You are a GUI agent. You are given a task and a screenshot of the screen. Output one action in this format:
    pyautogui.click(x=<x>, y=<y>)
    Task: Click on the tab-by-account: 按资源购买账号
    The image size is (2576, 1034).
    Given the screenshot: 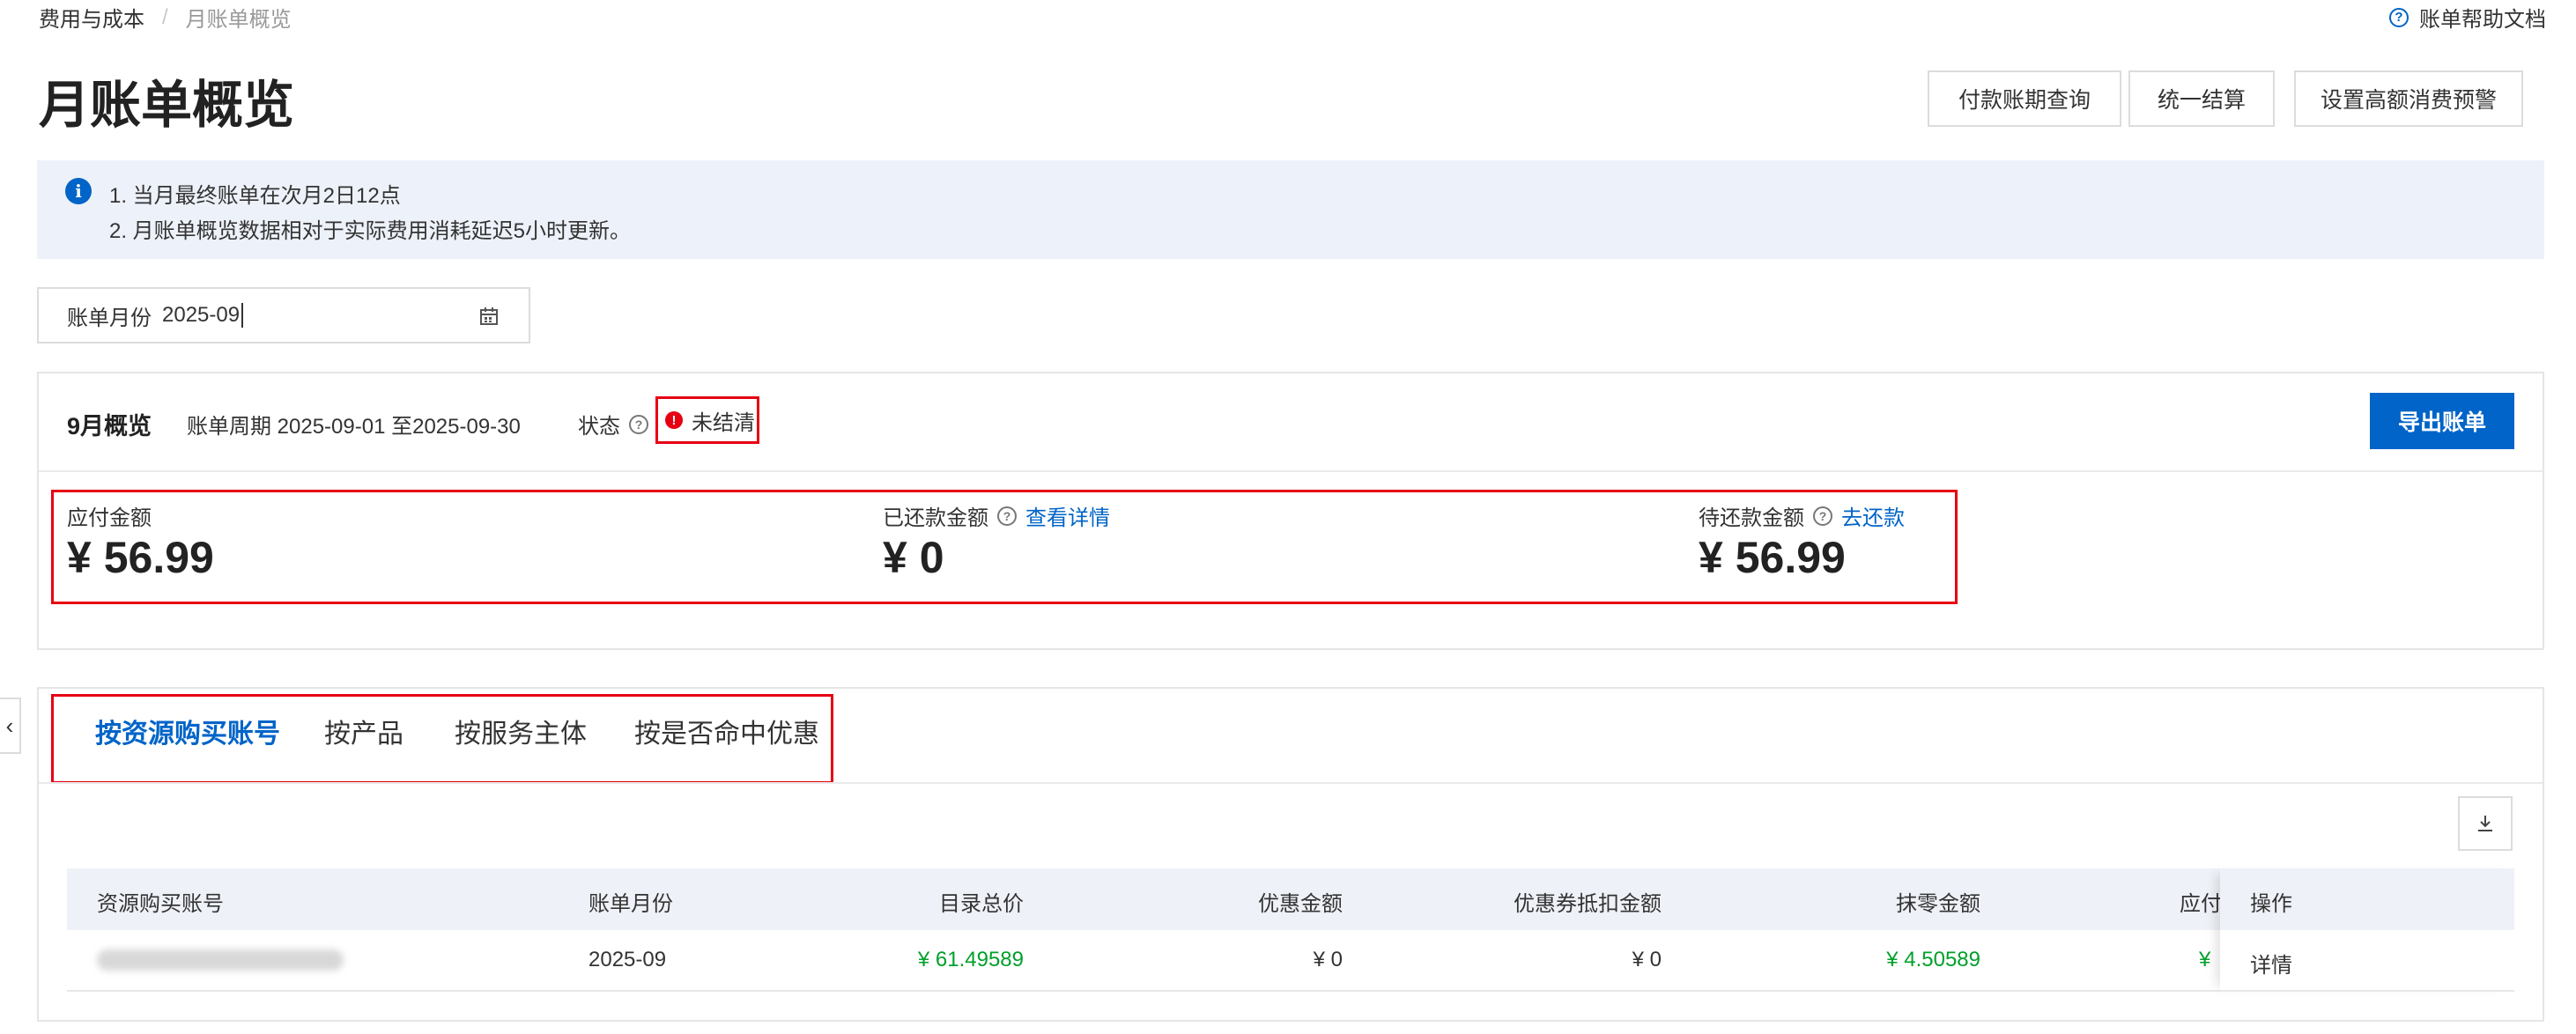 What is the action you would take?
    pyautogui.click(x=188, y=731)
    